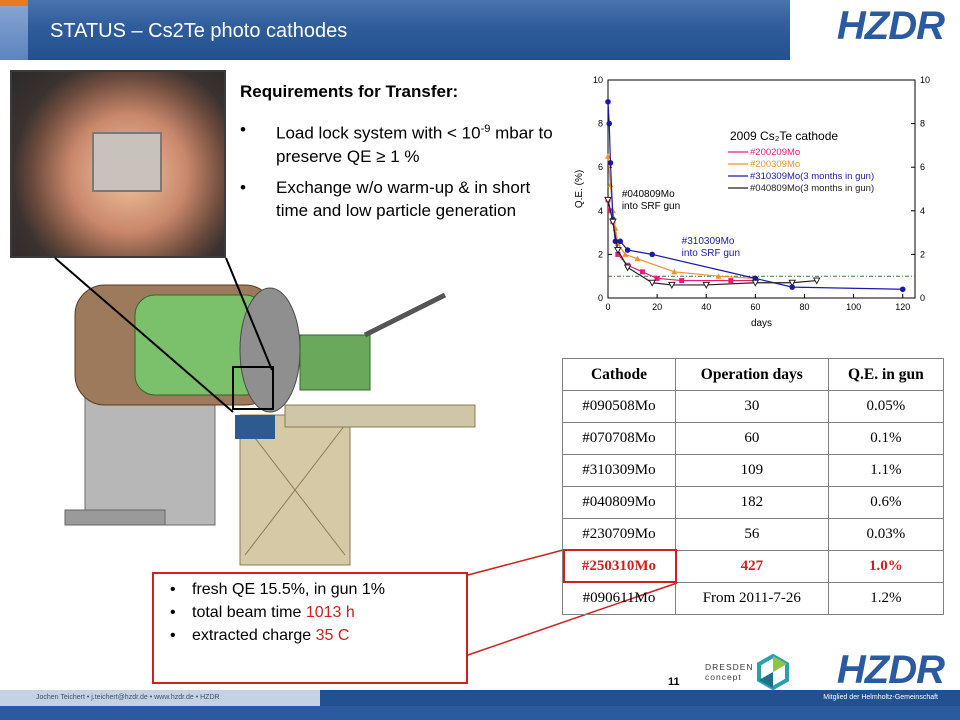 The width and height of the screenshot is (960, 720). Describe the element at coordinates (902, 307) in the screenshot. I see `x-tick-label: 120` at that location.